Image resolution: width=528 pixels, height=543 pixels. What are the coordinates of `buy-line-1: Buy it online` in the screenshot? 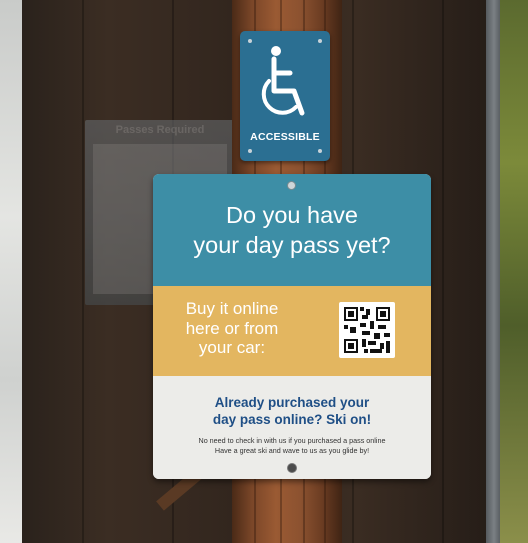 It's located at (232, 308).